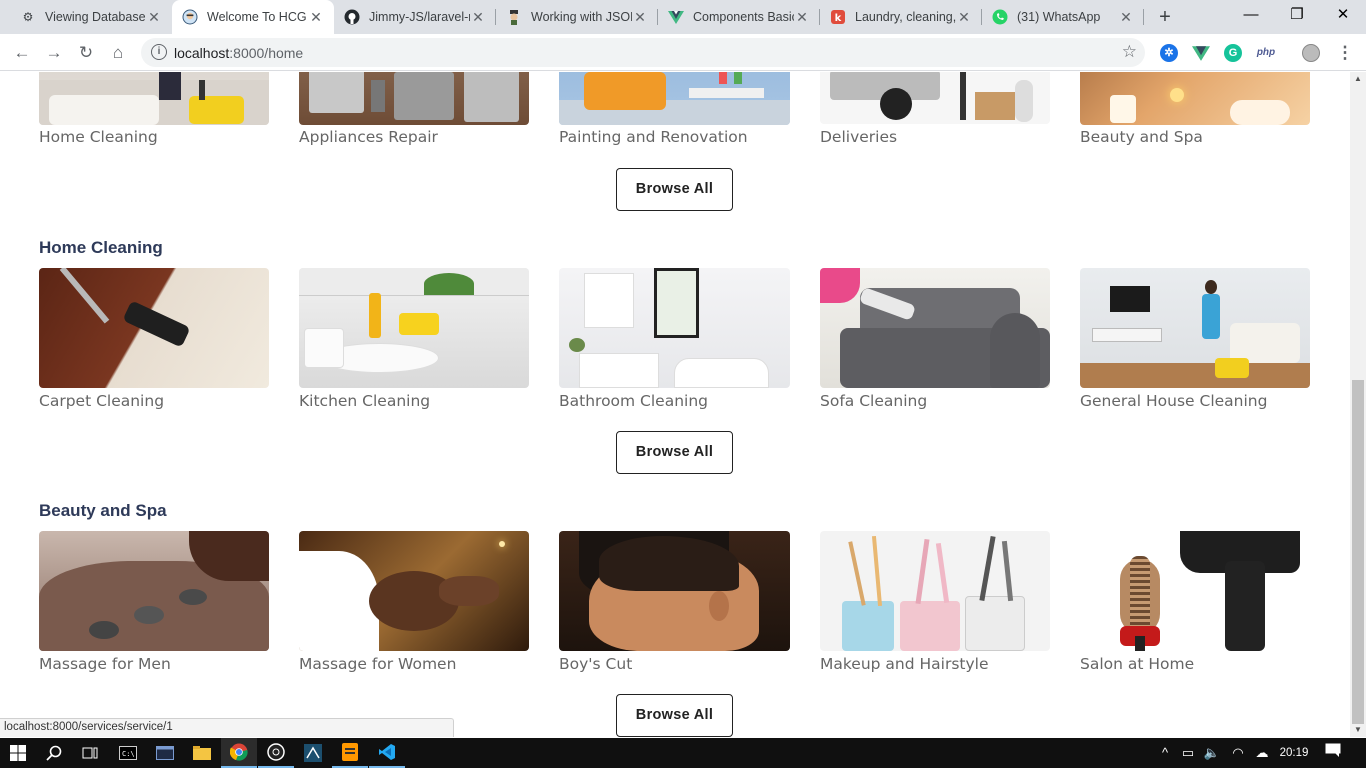 This screenshot has width=1366, height=768. Describe the element at coordinates (1137, 664) in the screenshot. I see `service-caption: Salon at Home` at that location.